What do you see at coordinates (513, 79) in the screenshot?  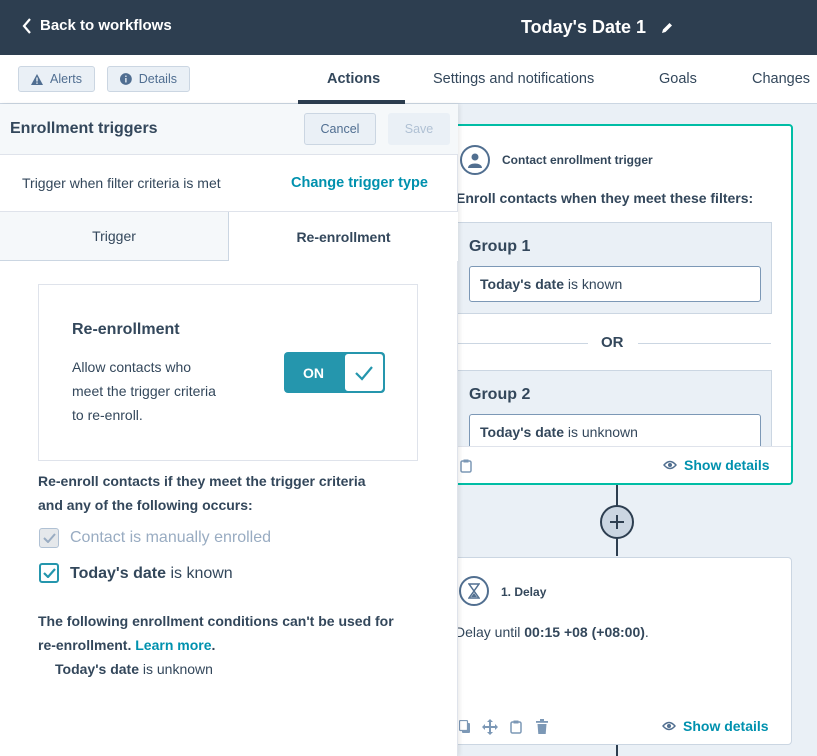 I see `tab-settings-and-notifications: Settings and notifications` at bounding box center [513, 79].